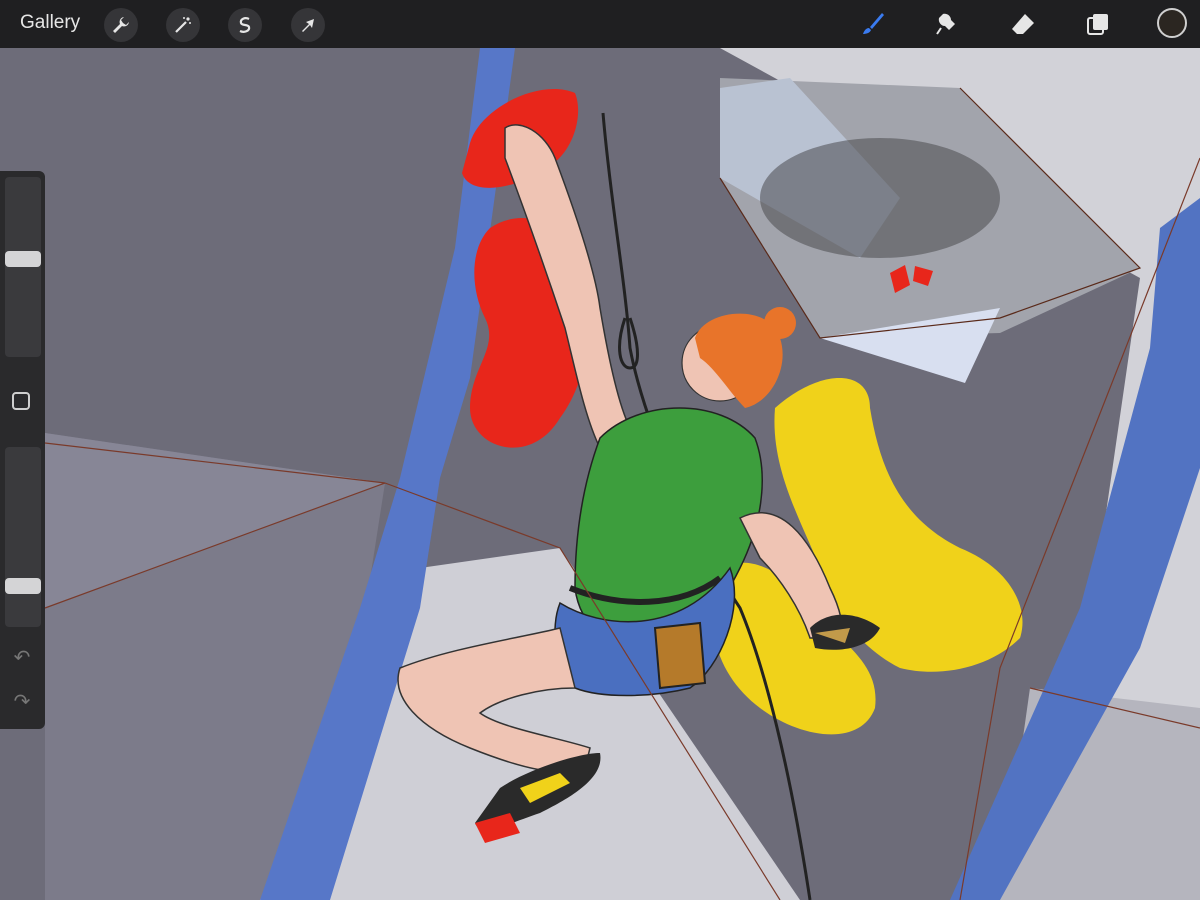  Describe the element at coordinates (121, 25) in the screenshot. I see `wrench-icon` at that location.